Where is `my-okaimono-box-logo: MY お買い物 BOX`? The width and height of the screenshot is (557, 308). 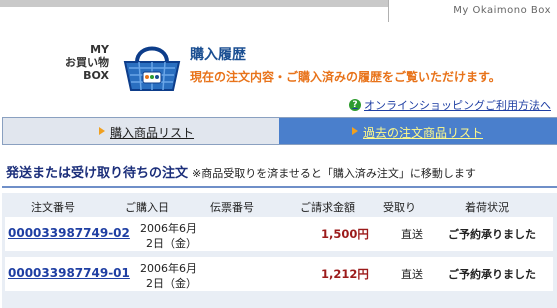 my-okaimono-box-logo: MY お買い物 BOX is located at coordinates (82, 62).